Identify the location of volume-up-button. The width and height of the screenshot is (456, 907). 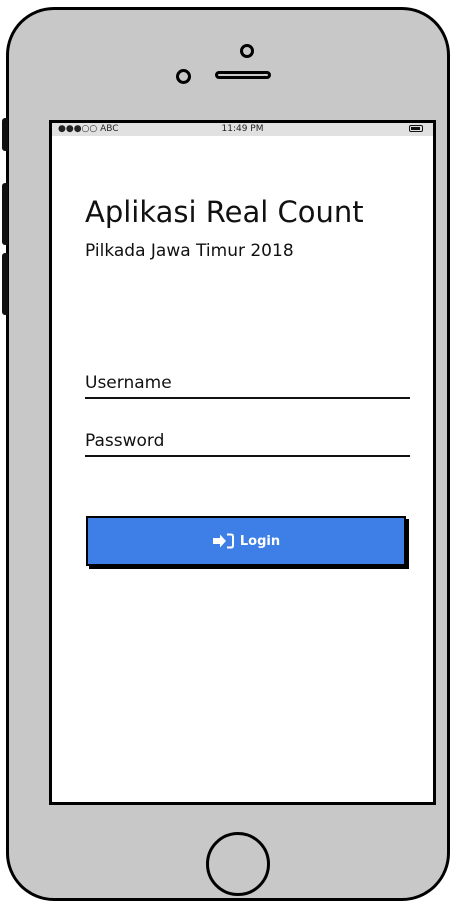
(5, 214).